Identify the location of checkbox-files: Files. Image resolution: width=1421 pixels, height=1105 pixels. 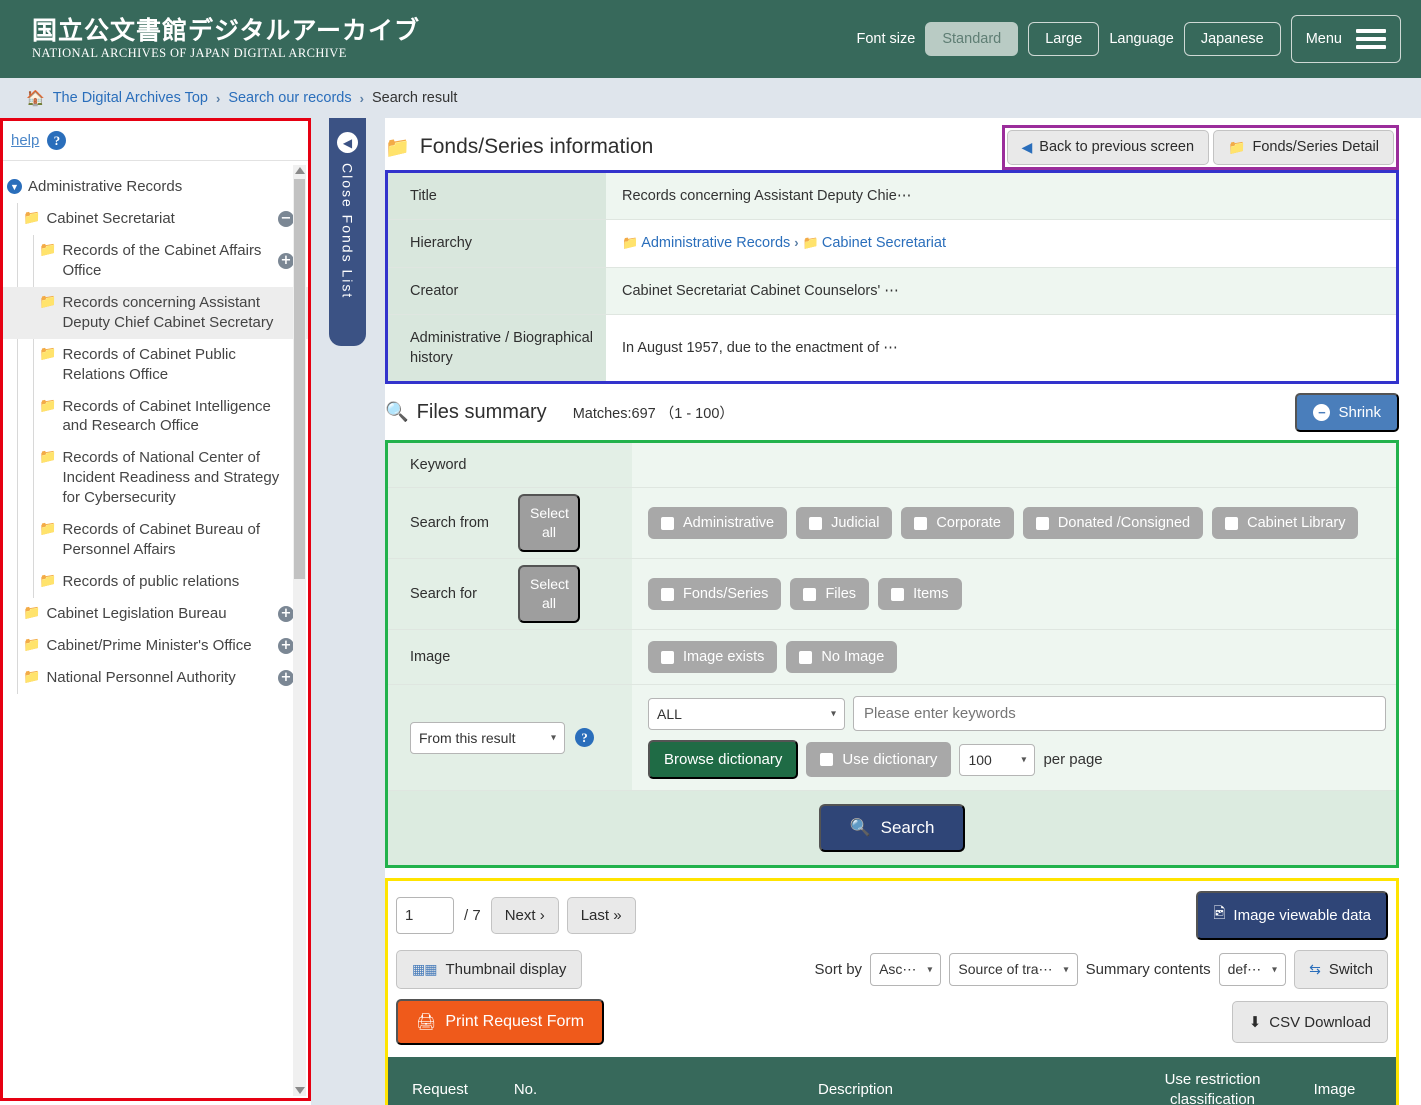
(830, 594).